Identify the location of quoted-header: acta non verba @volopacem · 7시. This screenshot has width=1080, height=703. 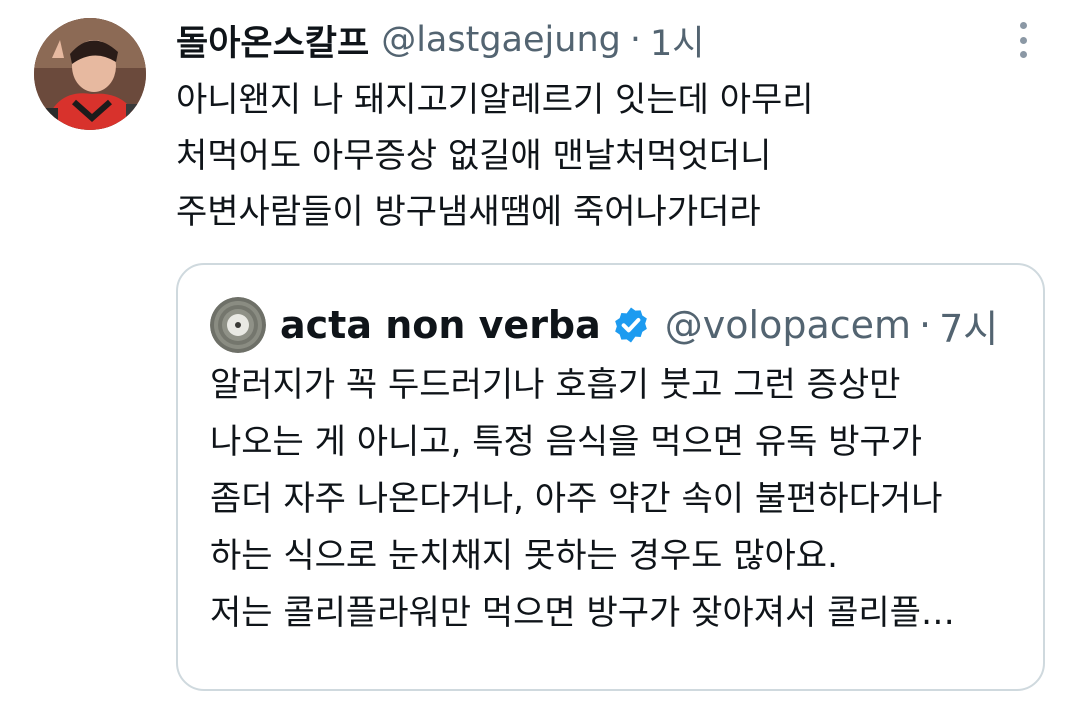
(639, 325).